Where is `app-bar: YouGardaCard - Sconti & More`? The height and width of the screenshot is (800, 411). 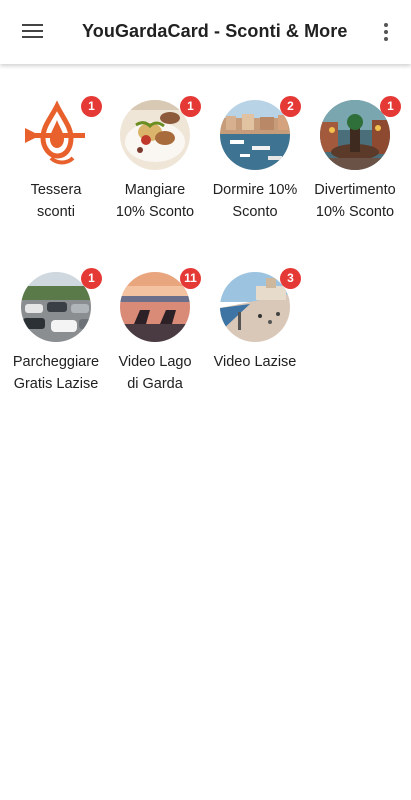 app-bar: YouGardaCard - Sconti & More is located at coordinates (205, 32).